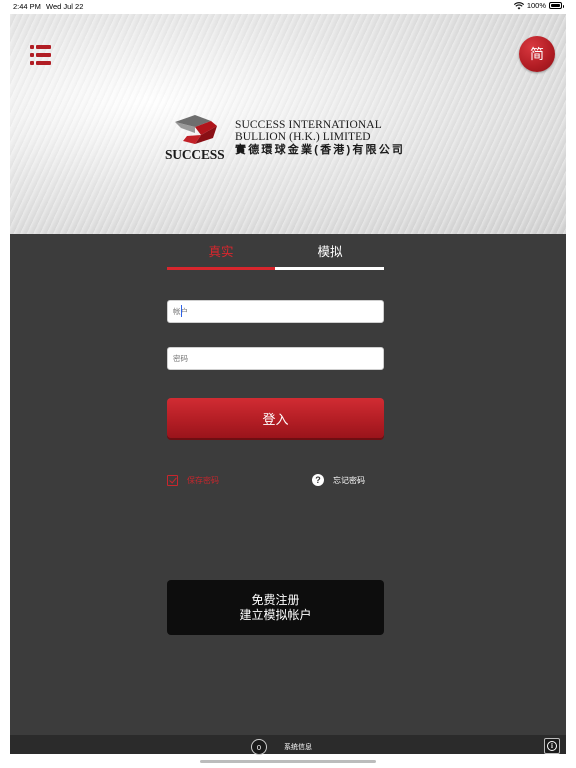 The height and width of the screenshot is (768, 576). I want to click on forgot-password-link: ? 忘记密码, so click(338, 480).